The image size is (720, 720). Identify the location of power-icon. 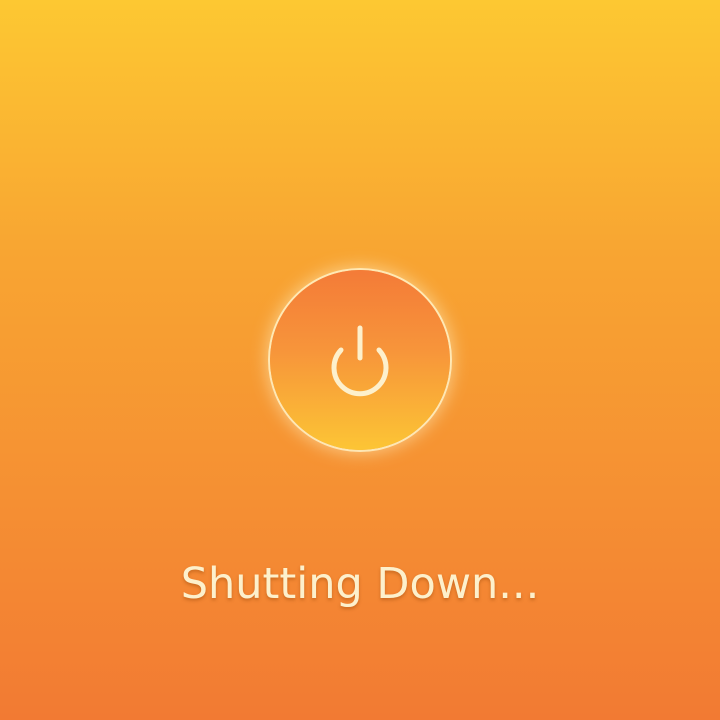
(360, 361).